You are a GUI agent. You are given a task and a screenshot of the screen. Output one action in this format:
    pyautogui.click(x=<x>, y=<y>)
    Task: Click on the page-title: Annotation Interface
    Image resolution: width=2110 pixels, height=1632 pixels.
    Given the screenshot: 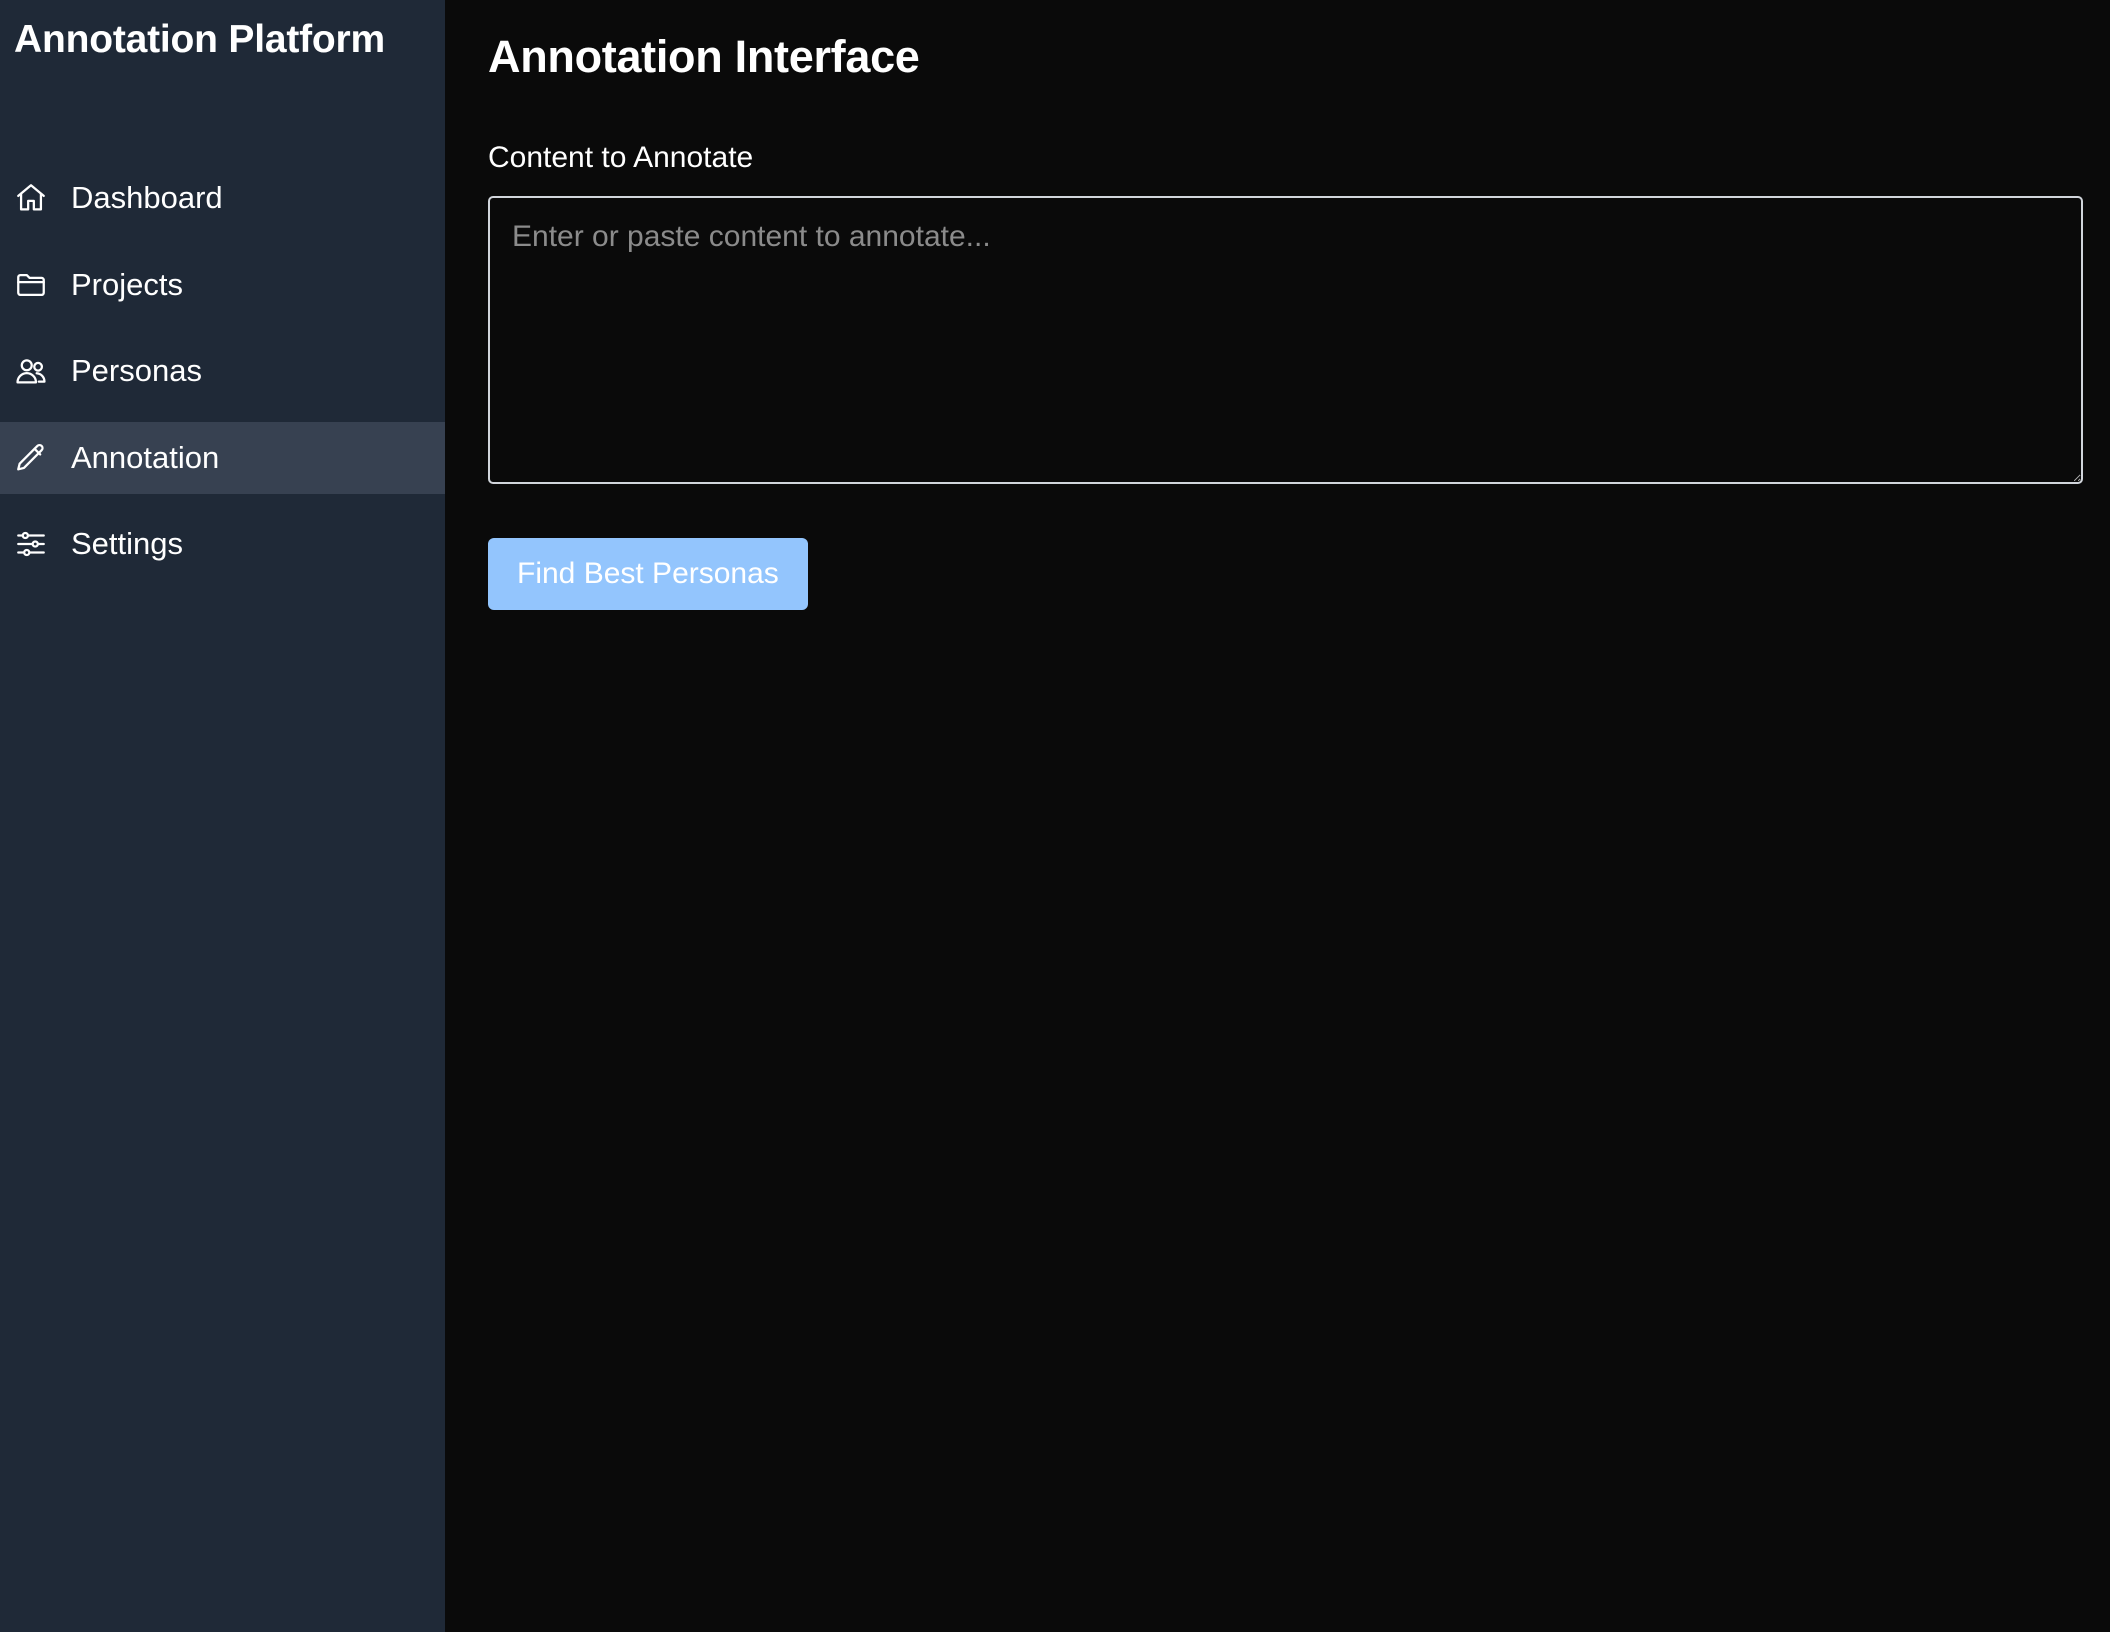 What is the action you would take?
    pyautogui.click(x=704, y=56)
    